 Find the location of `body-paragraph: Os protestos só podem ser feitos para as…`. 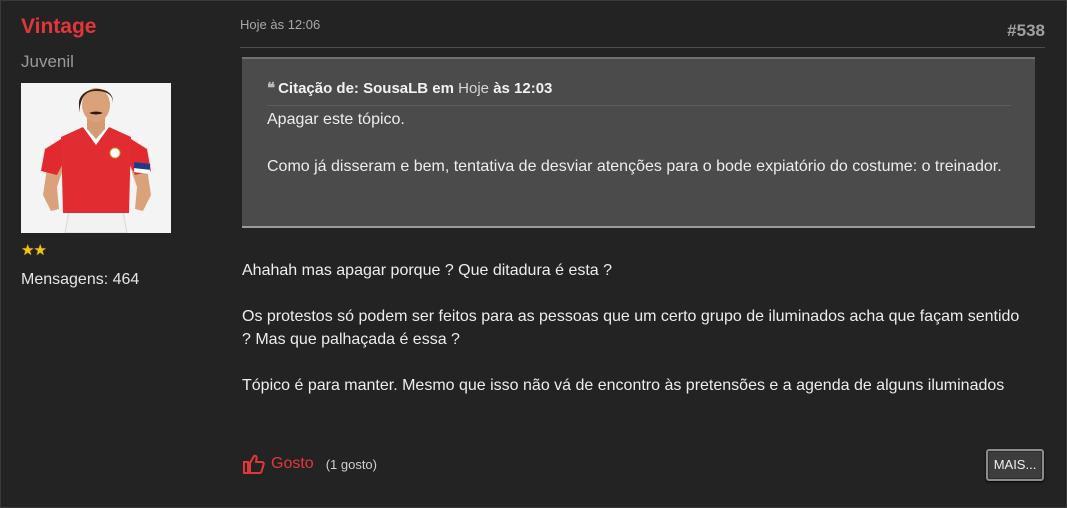

body-paragraph: Os protestos só podem ser feitos para as… is located at coordinates (631, 328).